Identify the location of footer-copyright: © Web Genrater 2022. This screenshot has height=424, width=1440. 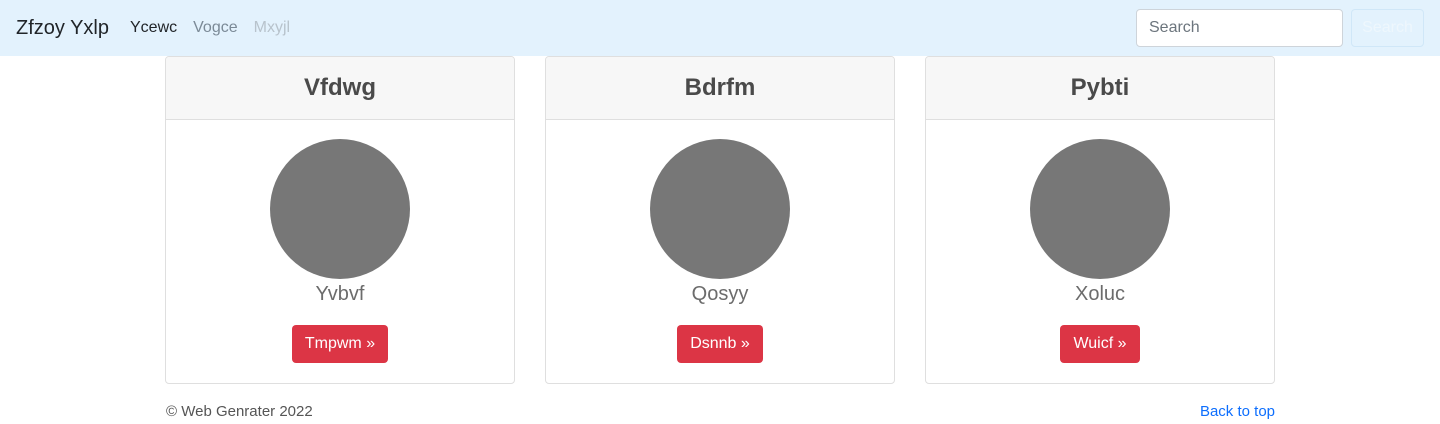
(239, 411).